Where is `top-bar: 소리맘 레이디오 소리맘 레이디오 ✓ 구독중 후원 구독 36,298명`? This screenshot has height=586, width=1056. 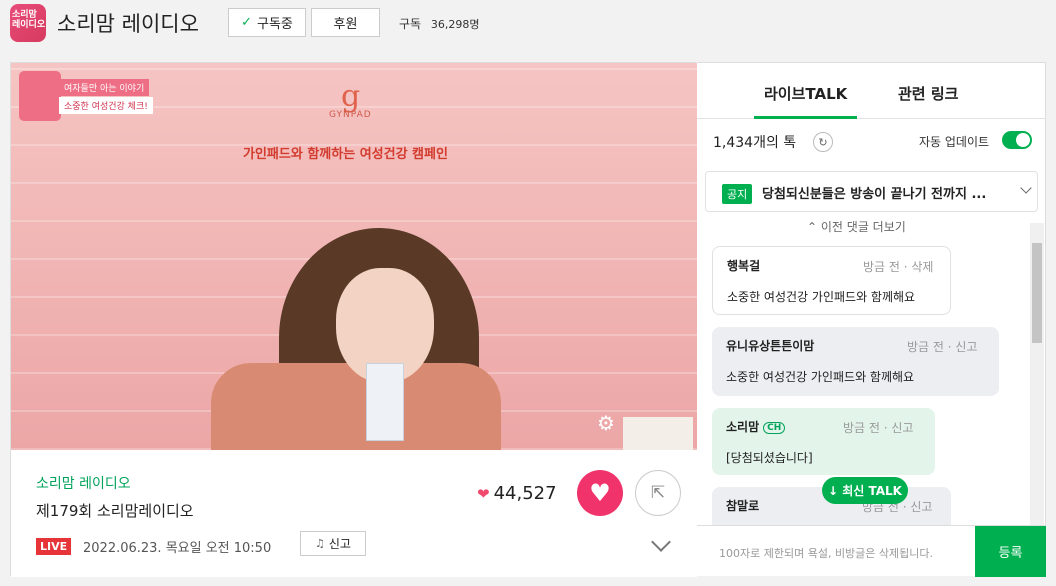 top-bar: 소리맘 레이디오 소리맘 레이디오 ✓ 구독중 후원 구독 36,298명 is located at coordinates (528, 23).